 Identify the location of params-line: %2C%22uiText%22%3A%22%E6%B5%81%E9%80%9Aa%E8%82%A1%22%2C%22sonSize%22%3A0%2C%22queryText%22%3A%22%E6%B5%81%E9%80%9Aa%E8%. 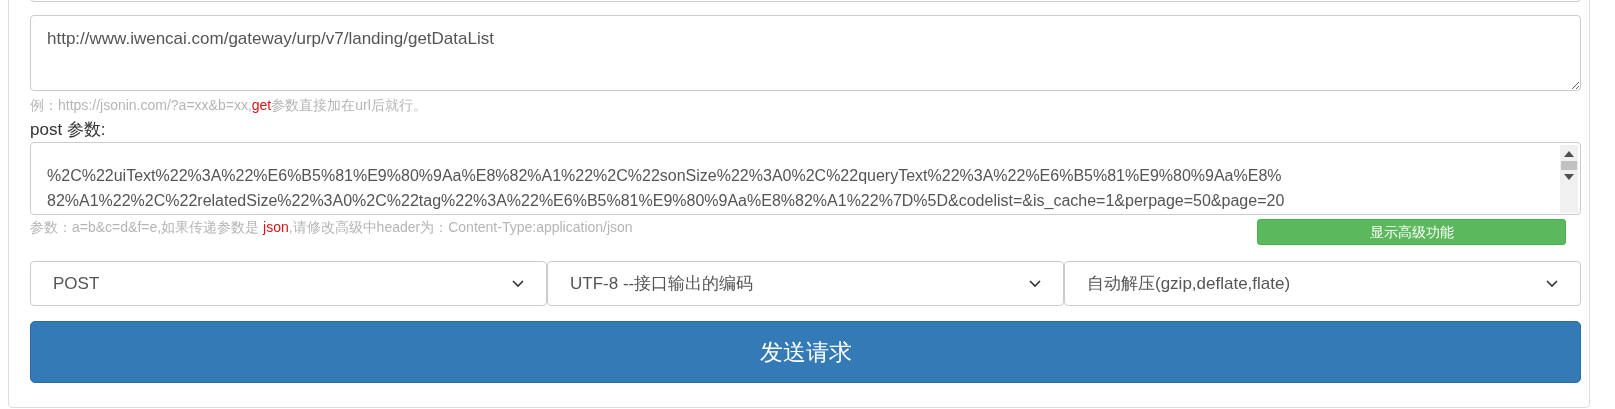
(664, 176).